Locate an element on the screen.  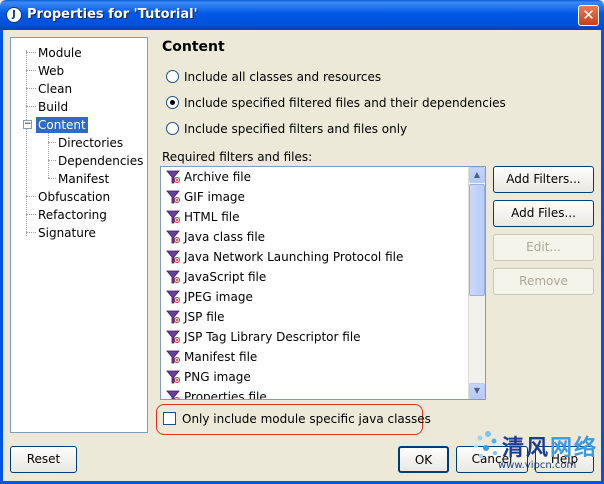
tree-item-dependencies: Dependencies is located at coordinates (100, 161).